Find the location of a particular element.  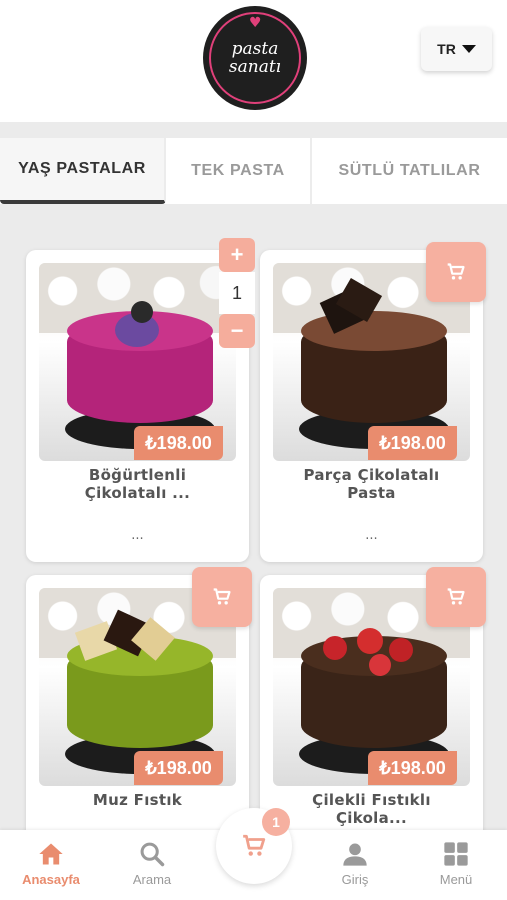

product-name-line1: Çilekli Fıstıklı is located at coordinates (371, 800).